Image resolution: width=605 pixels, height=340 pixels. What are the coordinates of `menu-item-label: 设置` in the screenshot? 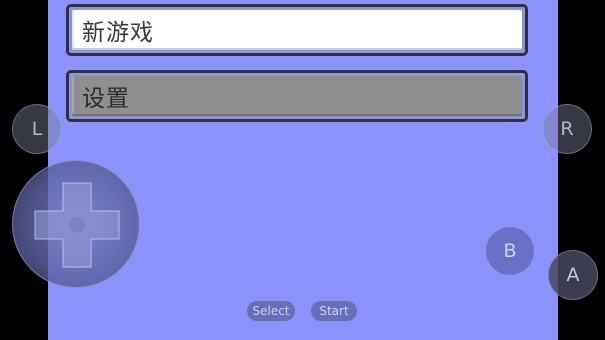 It's located at (297, 96).